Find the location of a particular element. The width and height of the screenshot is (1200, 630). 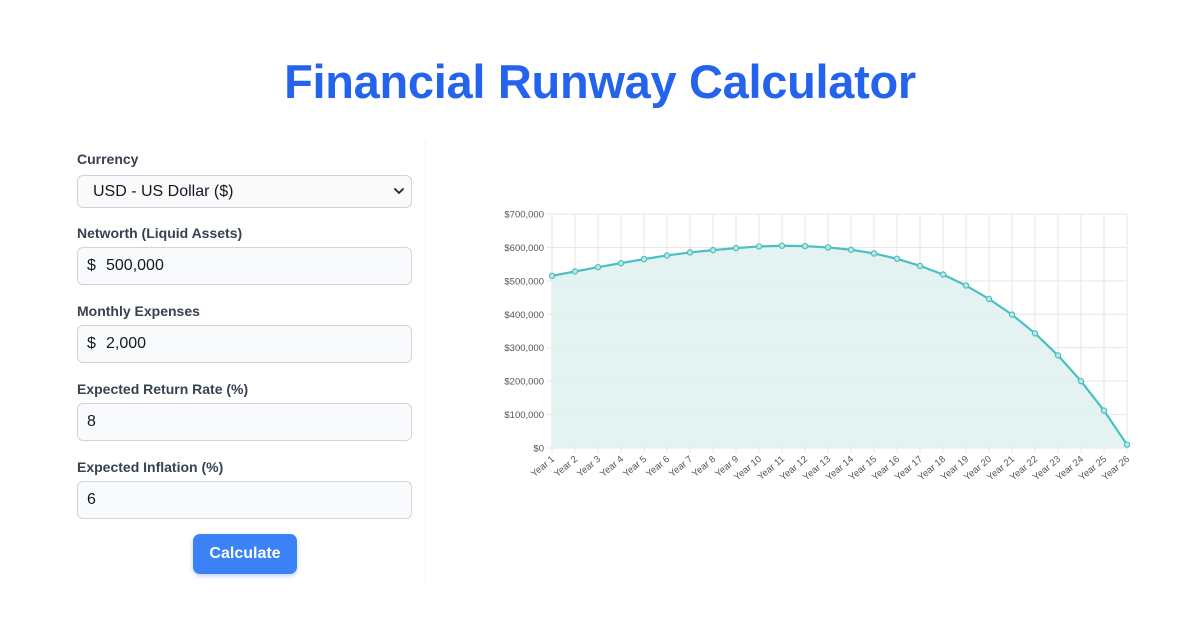

x-tick-label: Year 5 is located at coordinates (635, 467).